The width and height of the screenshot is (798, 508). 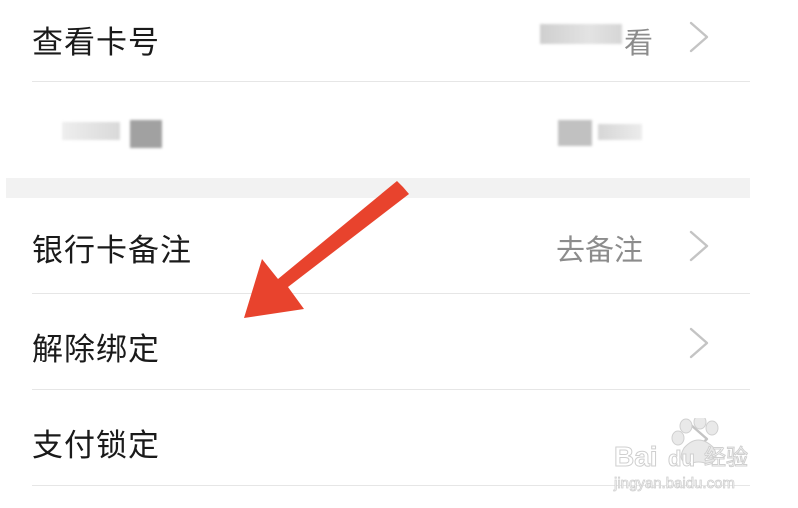 What do you see at coordinates (726, 458) in the screenshot?
I see `svg-text: 经验` at bounding box center [726, 458].